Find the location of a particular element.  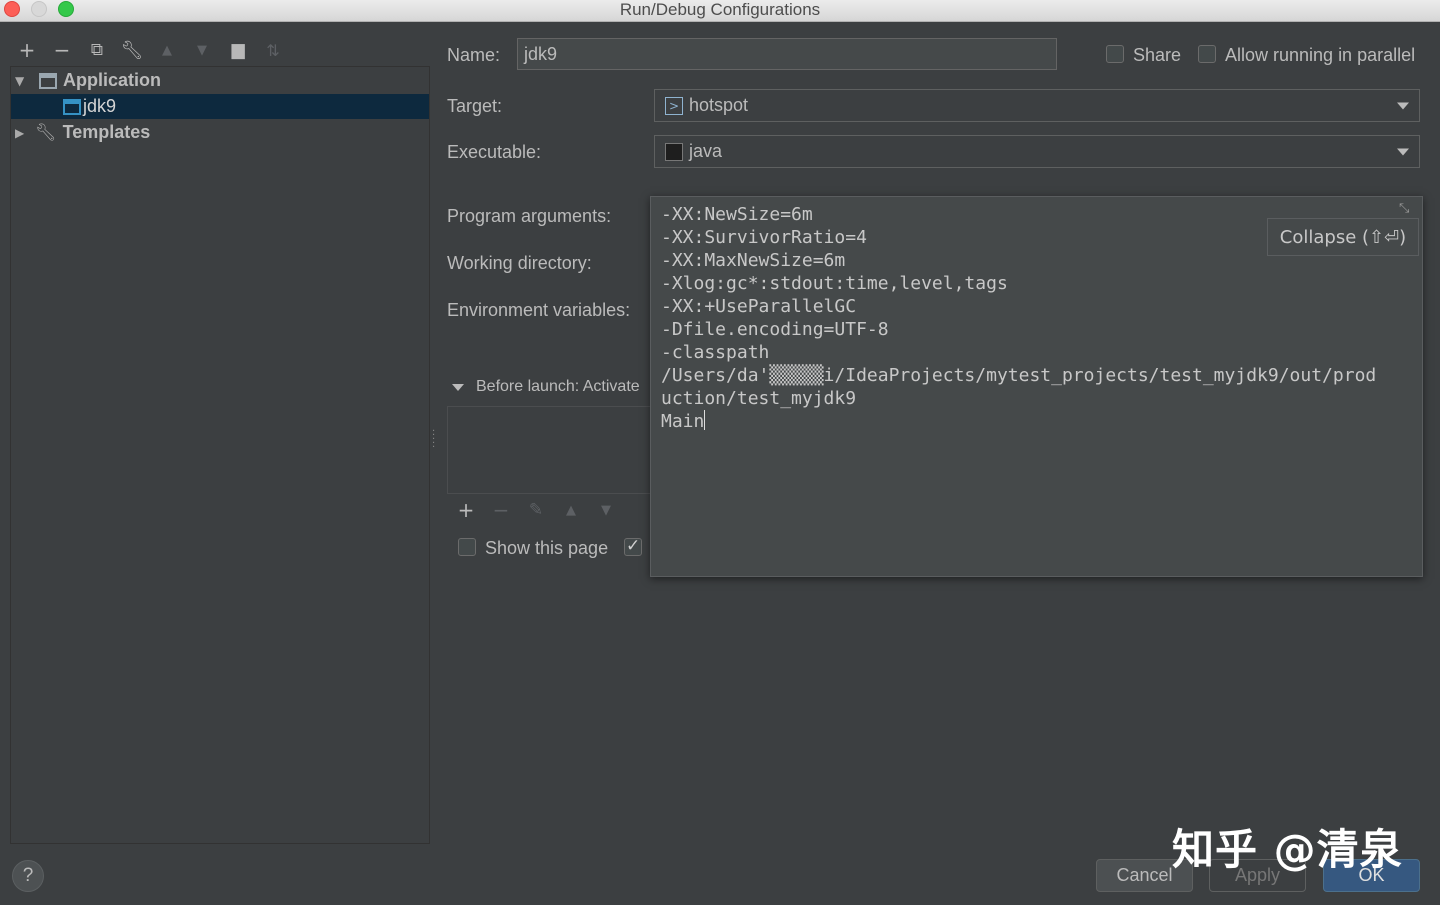

target-combo: > hotspot is located at coordinates (1037, 105).